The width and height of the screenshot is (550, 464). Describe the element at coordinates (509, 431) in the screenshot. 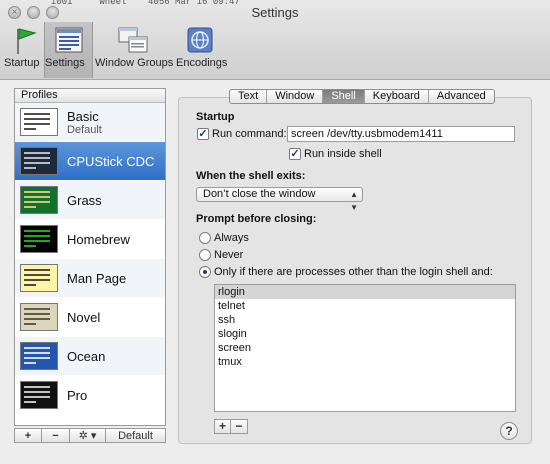

I see `help-button: ?` at that location.